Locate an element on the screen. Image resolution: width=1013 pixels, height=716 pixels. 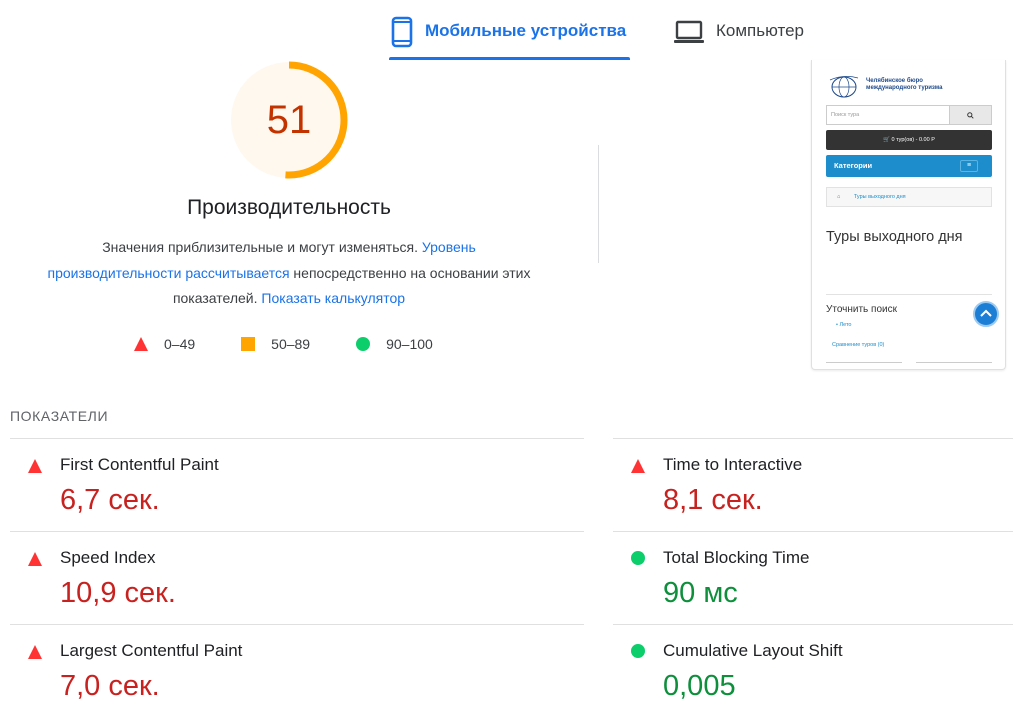
chevron-up-icon is located at coordinates (986, 313).